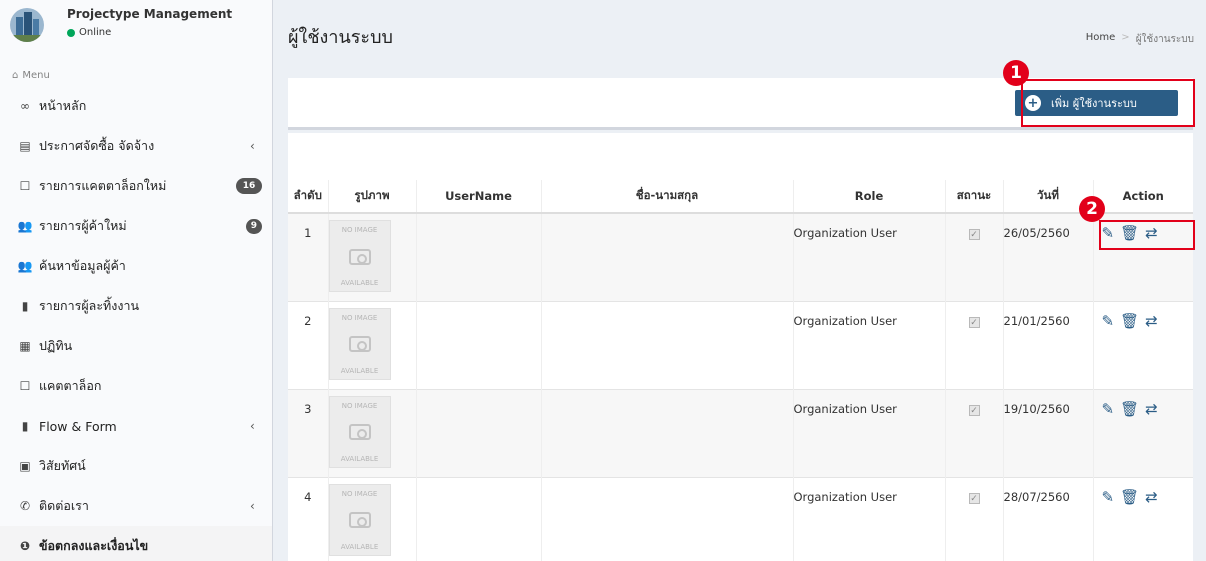 This screenshot has width=1206, height=561. I want to click on sidebar-item-label: Flow & Form, so click(78, 426).